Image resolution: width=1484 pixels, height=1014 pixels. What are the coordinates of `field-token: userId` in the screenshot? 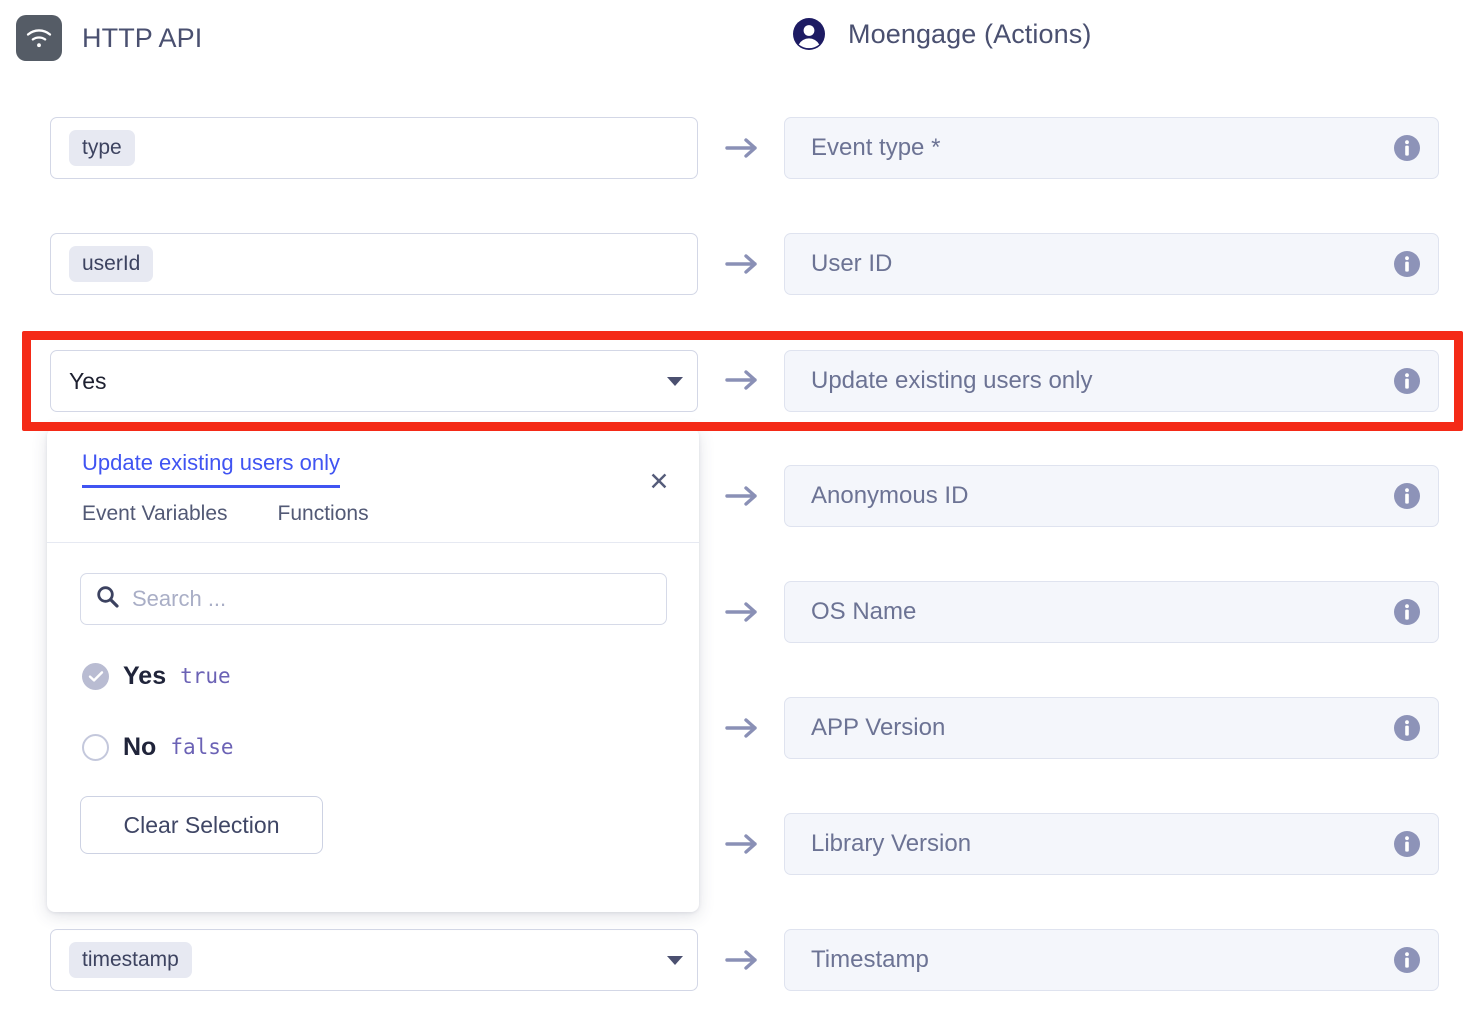 It's located at (111, 264).